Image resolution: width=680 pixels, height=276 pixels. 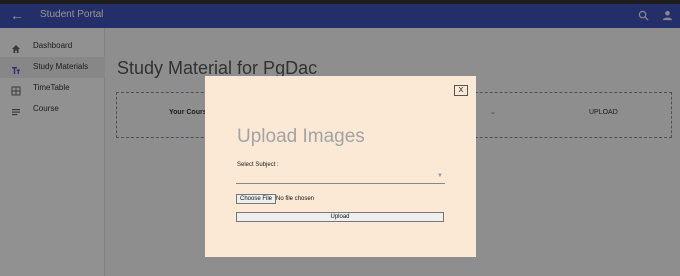 I want to click on upload-button: Upload, so click(x=340, y=217).